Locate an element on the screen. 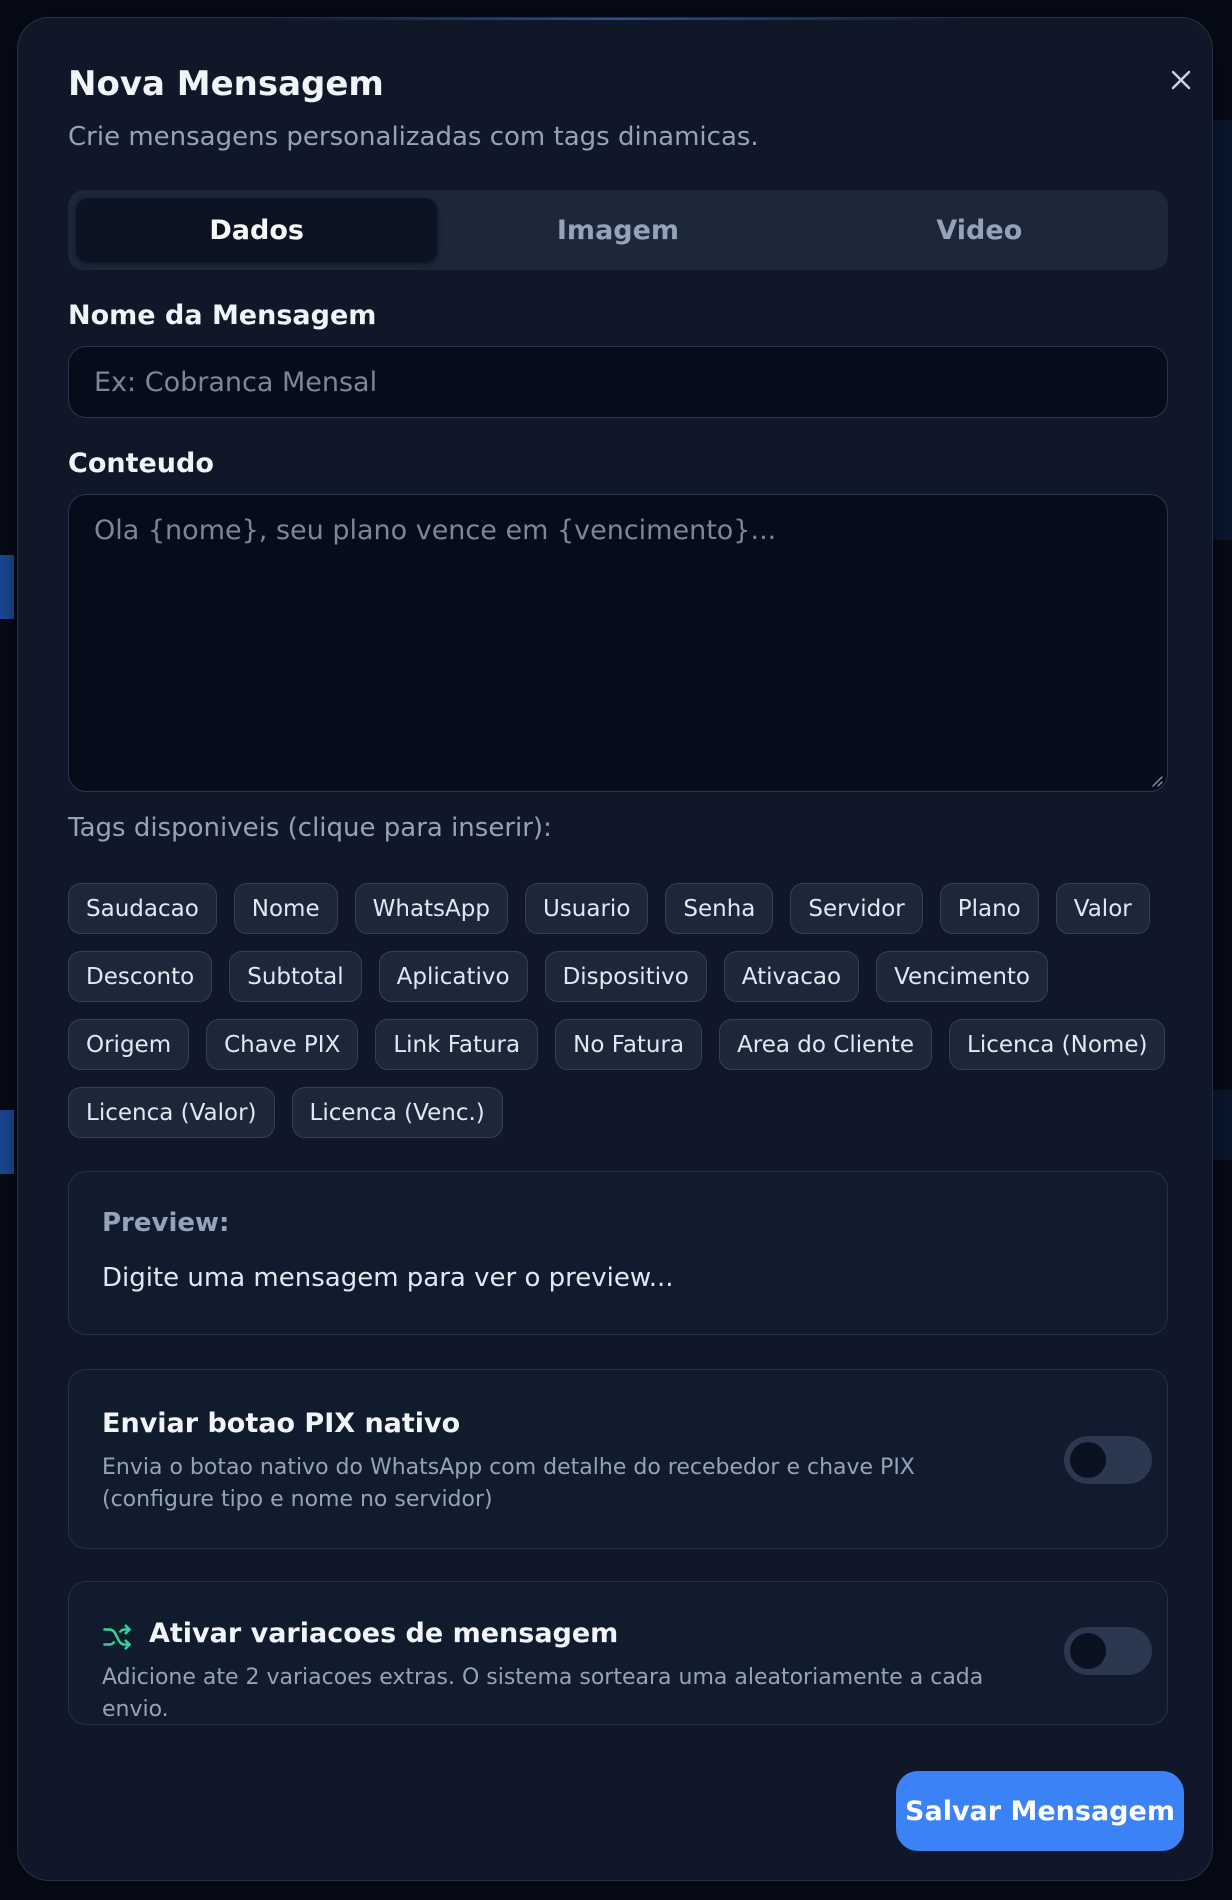 This screenshot has height=1900, width=1232. dialog-top-glow is located at coordinates (618, 19).